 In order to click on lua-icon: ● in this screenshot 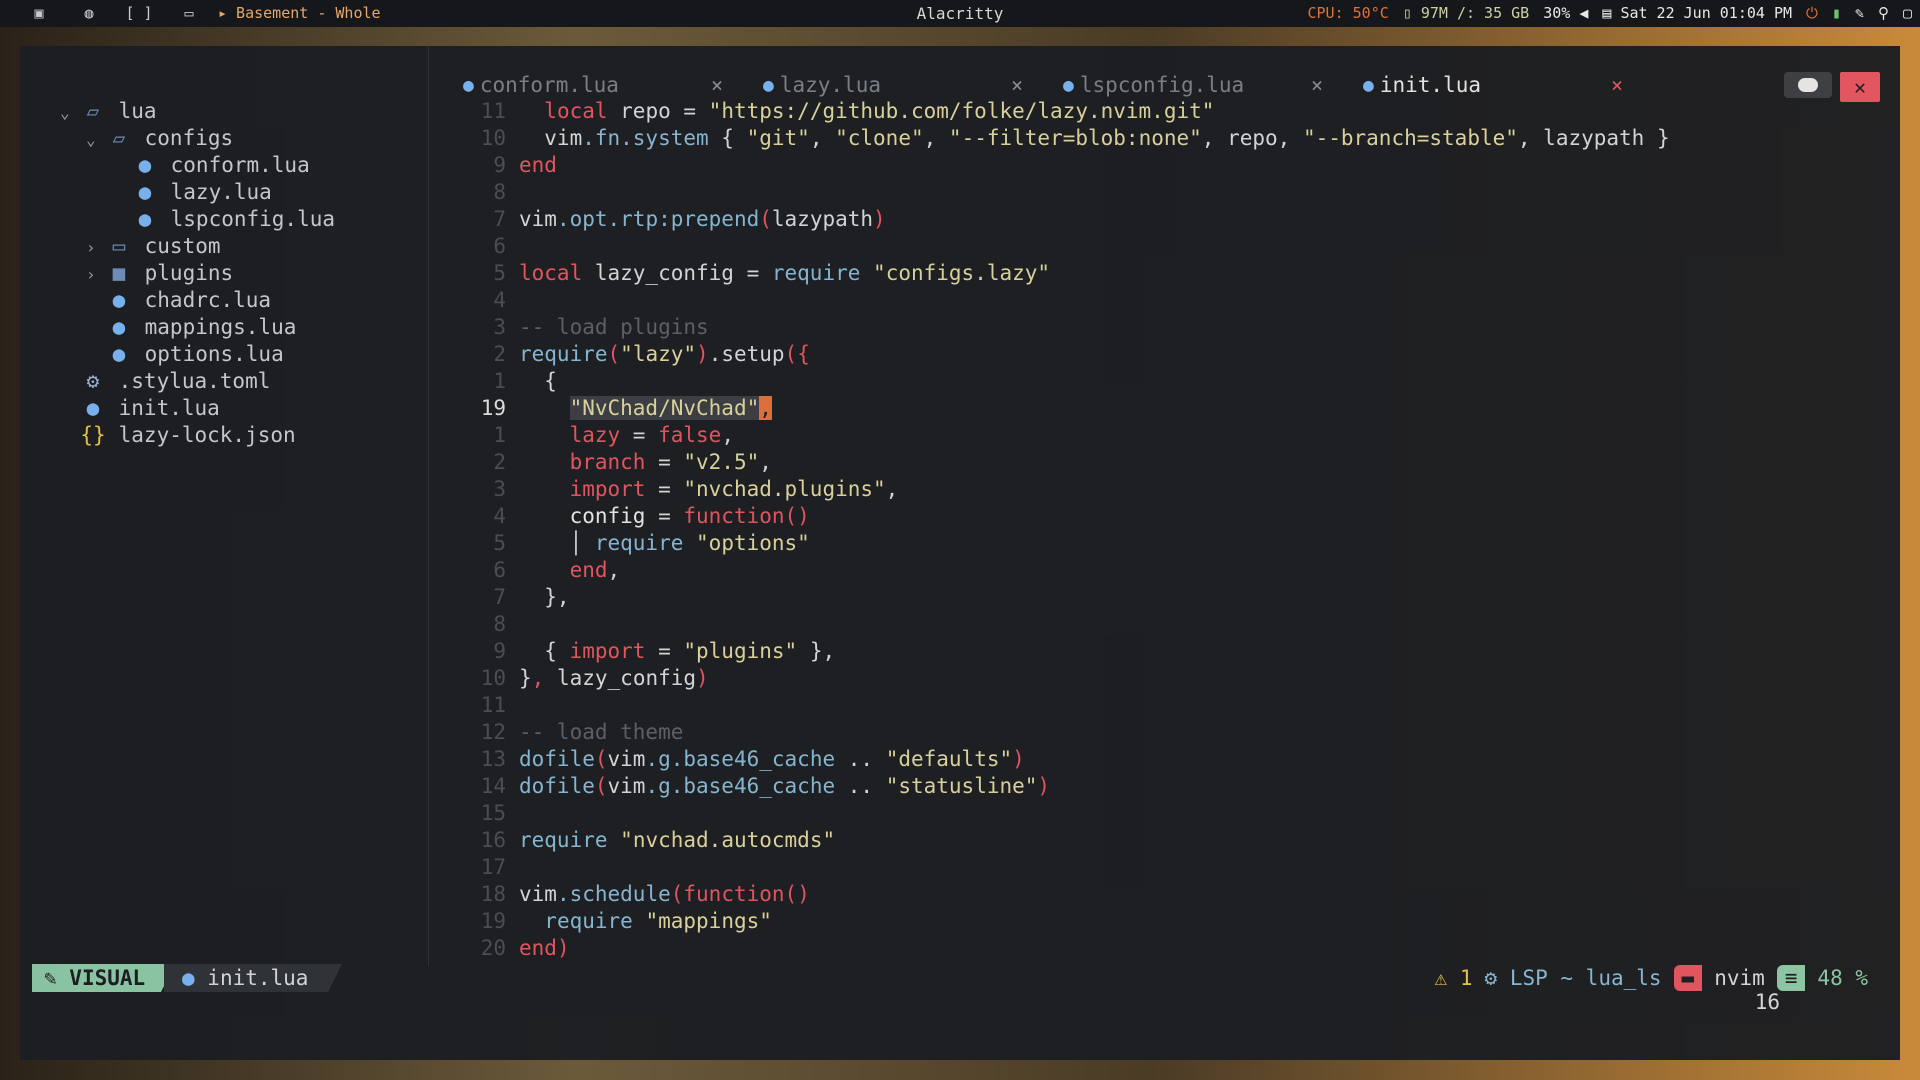, I will do `click(1368, 85)`.